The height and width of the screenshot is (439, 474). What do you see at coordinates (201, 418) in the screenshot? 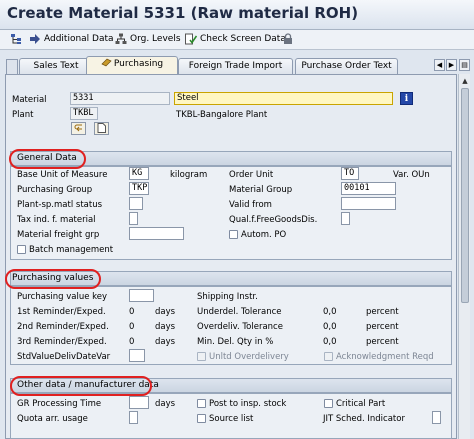
I see `source-list-checkbox` at bounding box center [201, 418].